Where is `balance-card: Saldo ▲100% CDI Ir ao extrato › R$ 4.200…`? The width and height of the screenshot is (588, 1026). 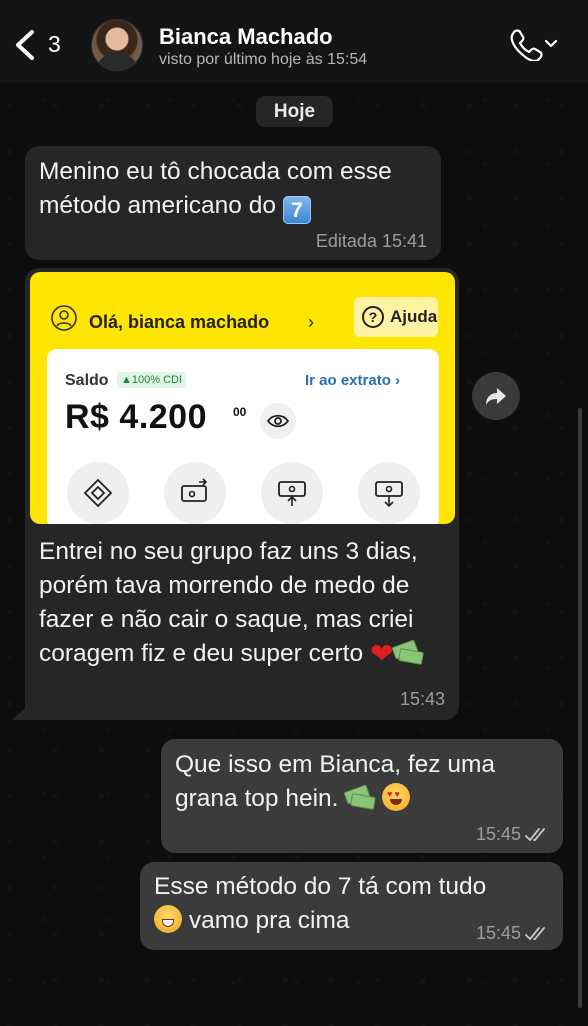 balance-card: Saldo ▲100% CDI Ir ao extrato › R$ 4.200… is located at coordinates (243, 436).